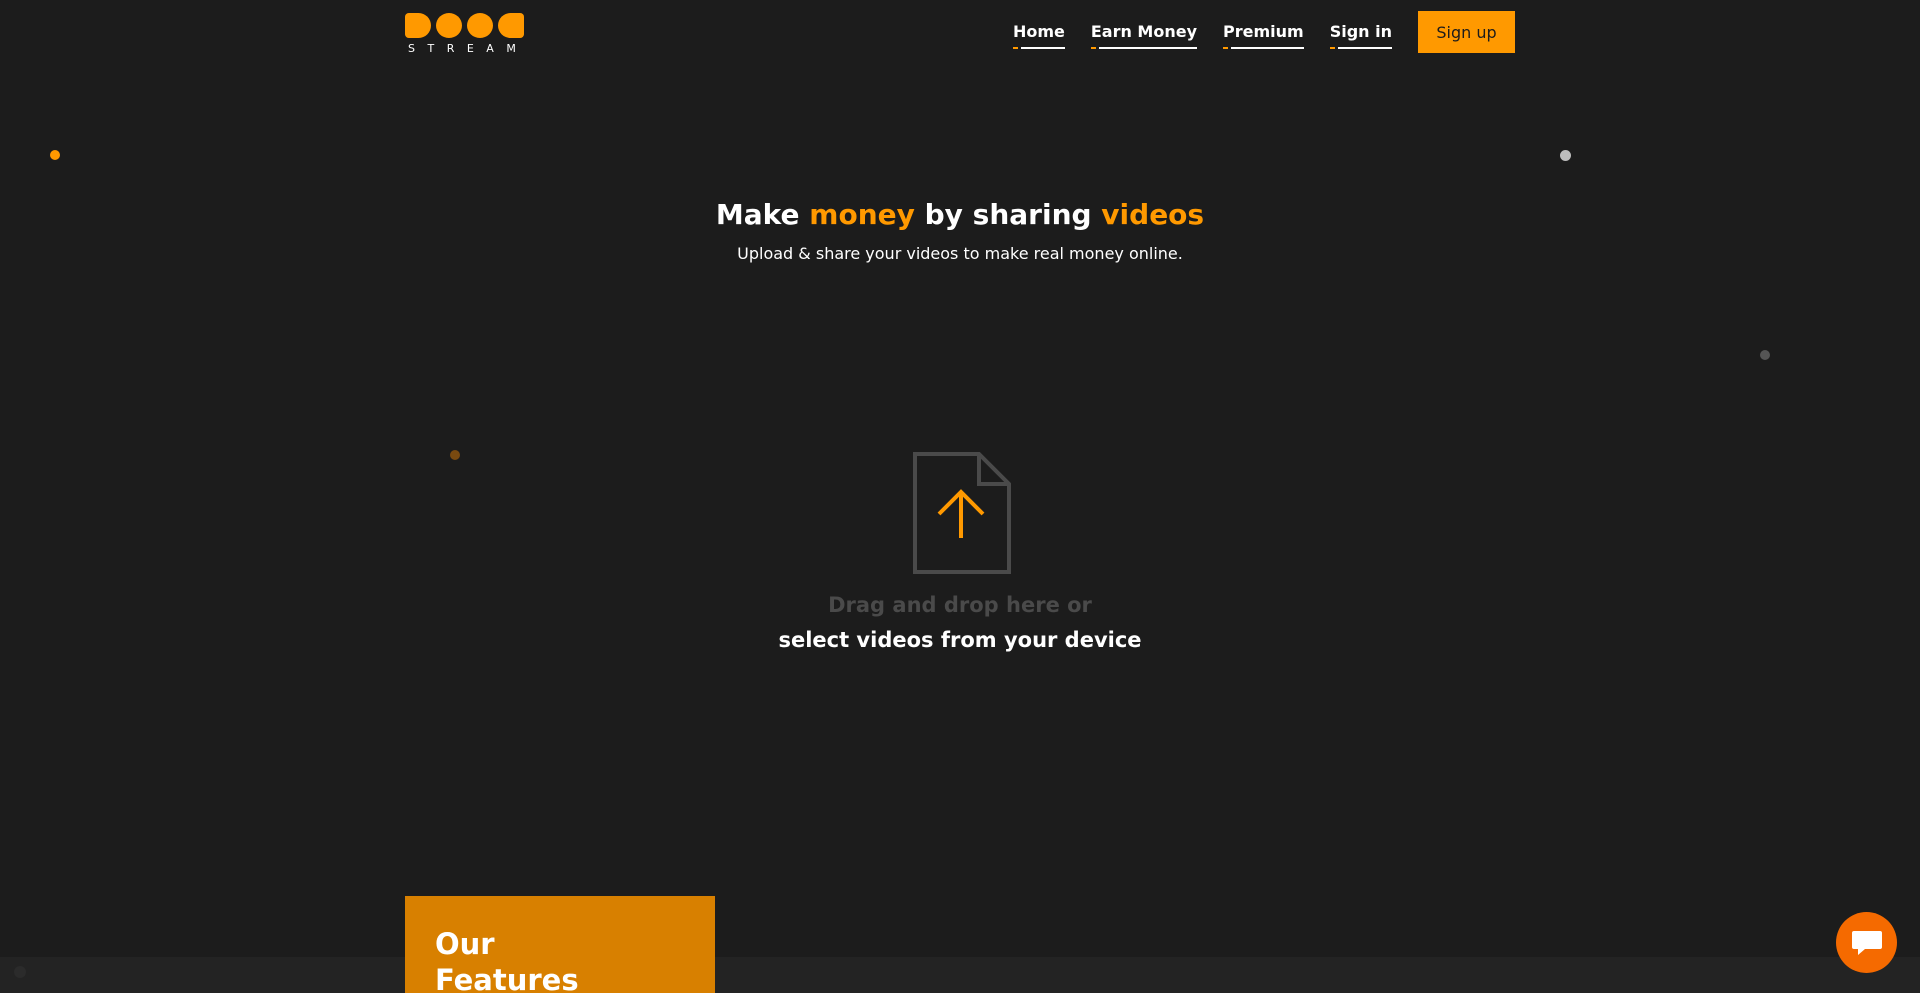 Image resolution: width=1920 pixels, height=993 pixels. I want to click on decorative-dot-brown, so click(455, 455).